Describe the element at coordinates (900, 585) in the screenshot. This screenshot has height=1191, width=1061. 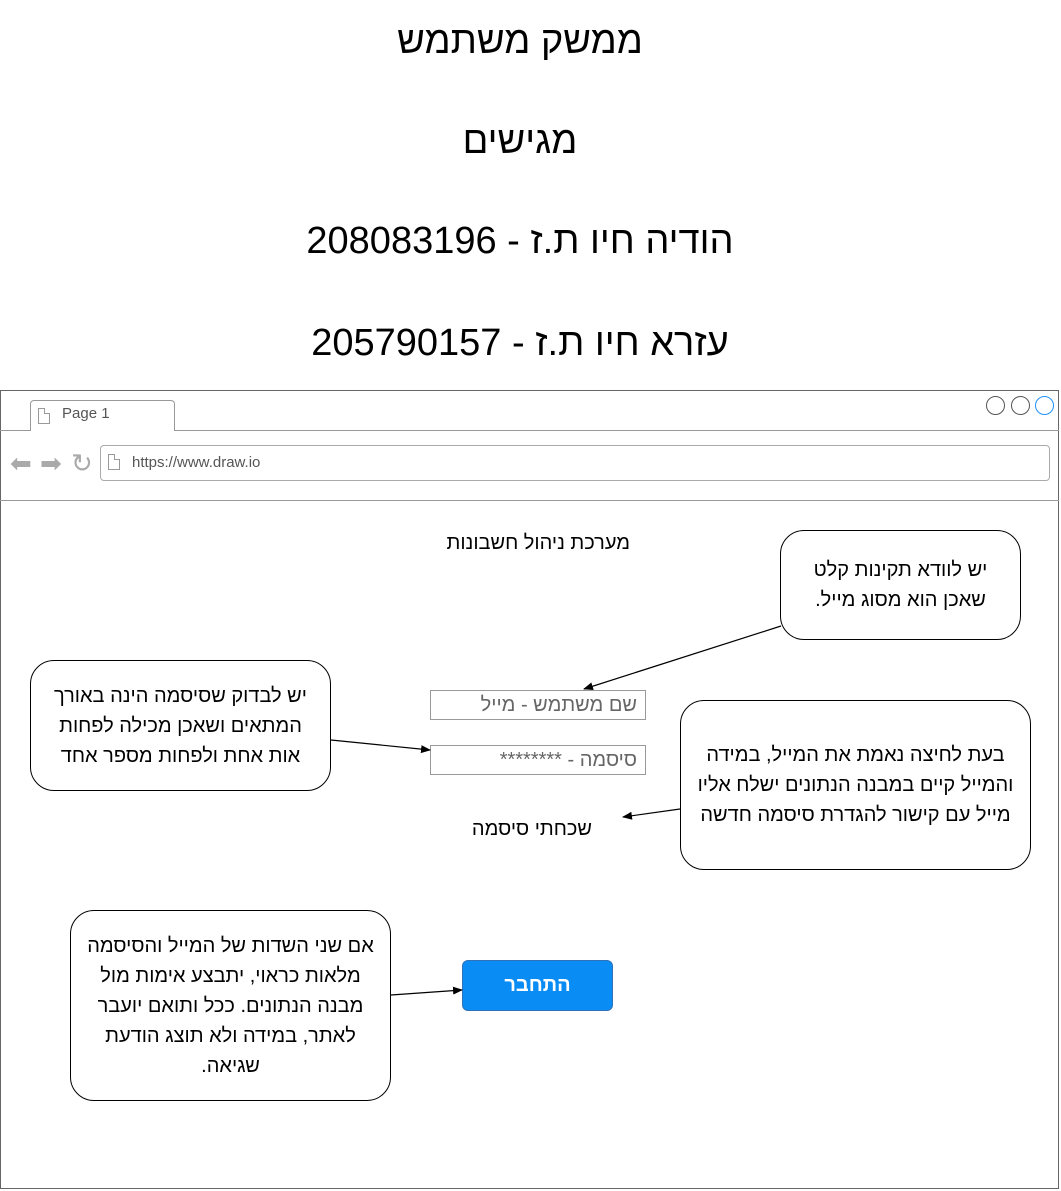
I see `email-validation-note: יש לוודא תקינות קלט שאכן הוא מסוג מייל.` at that location.